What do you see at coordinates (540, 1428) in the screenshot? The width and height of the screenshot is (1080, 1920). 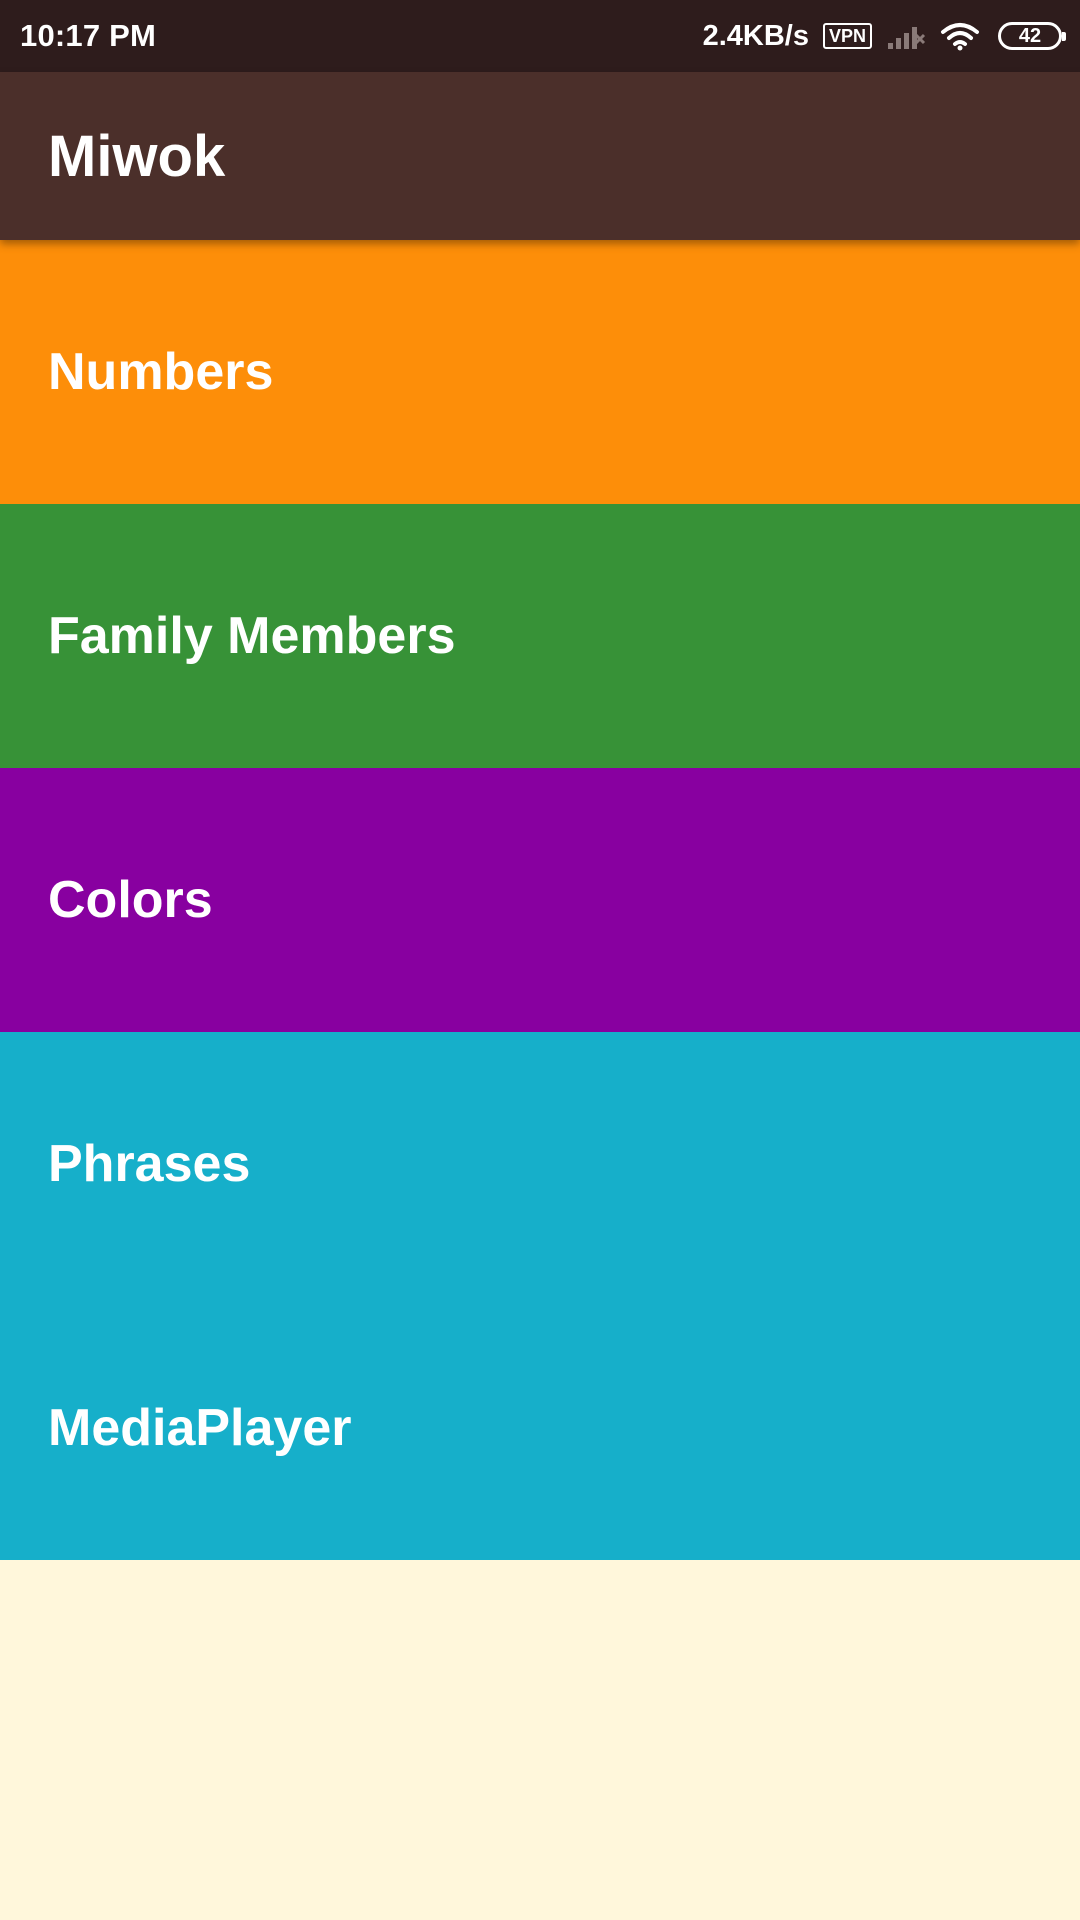 I see `category-mediaplayer: MediaPlayer` at bounding box center [540, 1428].